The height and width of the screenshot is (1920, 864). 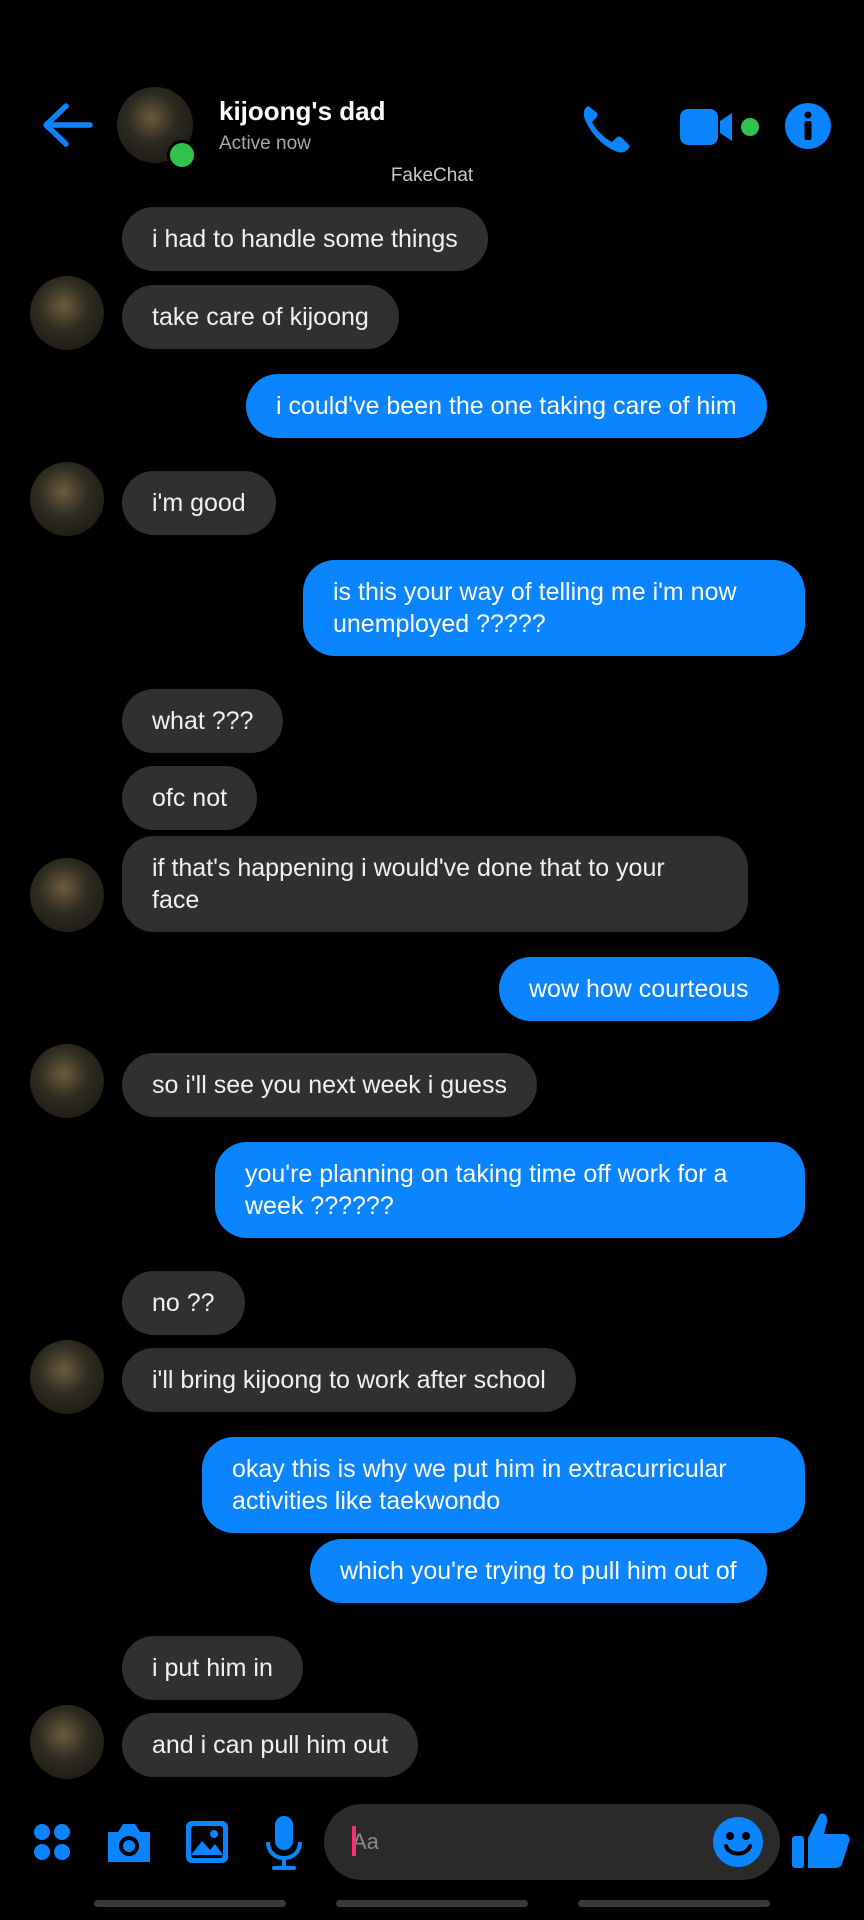 I want to click on message-received: so i'll see you next week i guess, so click(x=329, y=1085).